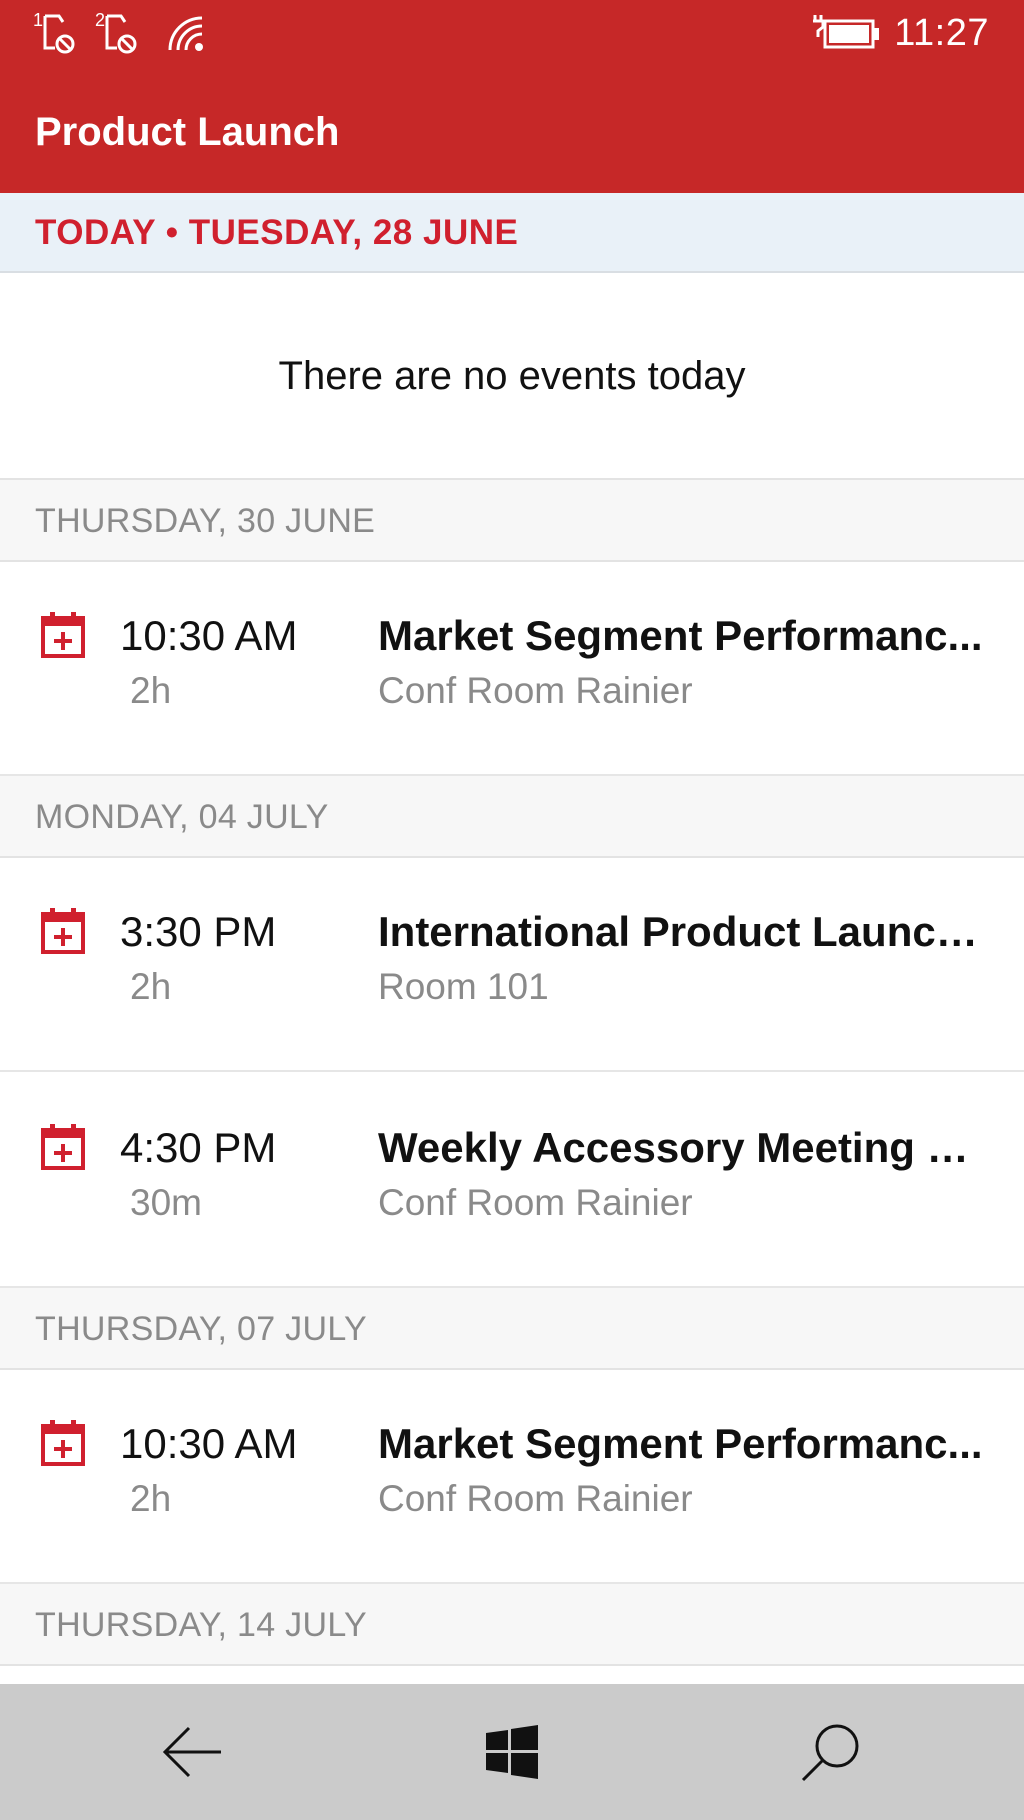 The image size is (1024, 1820). I want to click on day-label: THURSDAY, 30 JUNE, so click(205, 521).